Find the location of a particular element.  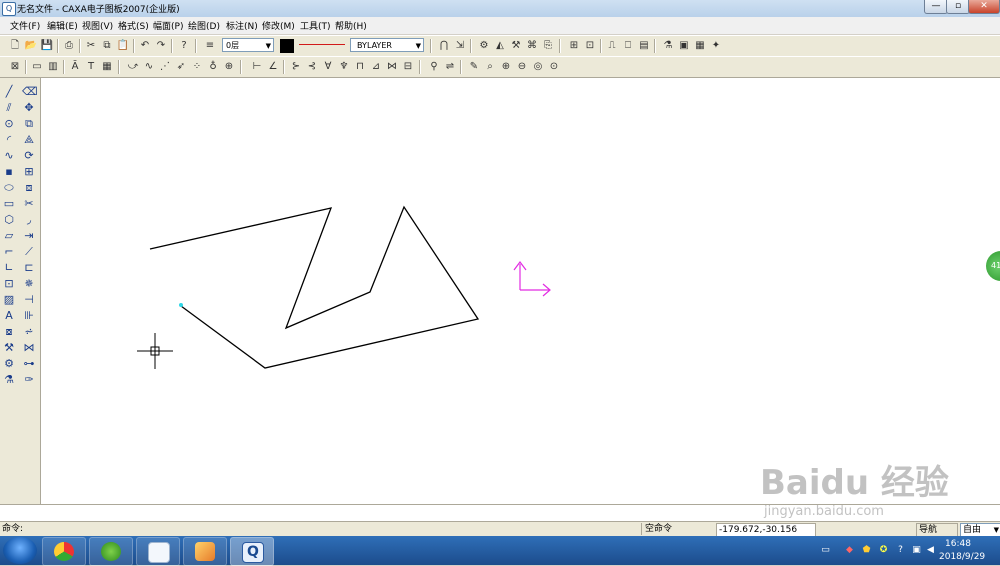

maximize-button: ▫ is located at coordinates (958, 7).